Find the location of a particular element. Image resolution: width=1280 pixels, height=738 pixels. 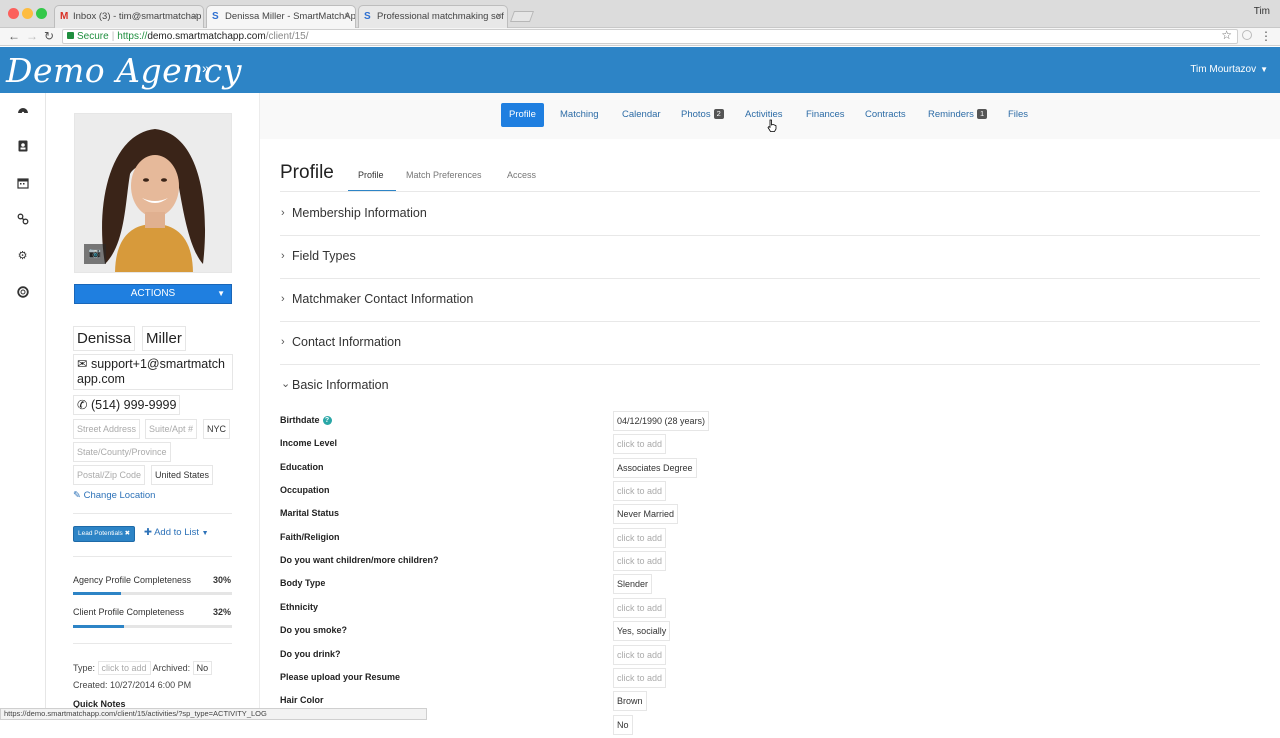

email-field: ✉ support+1@smartmatchapp.com is located at coordinates (153, 372).